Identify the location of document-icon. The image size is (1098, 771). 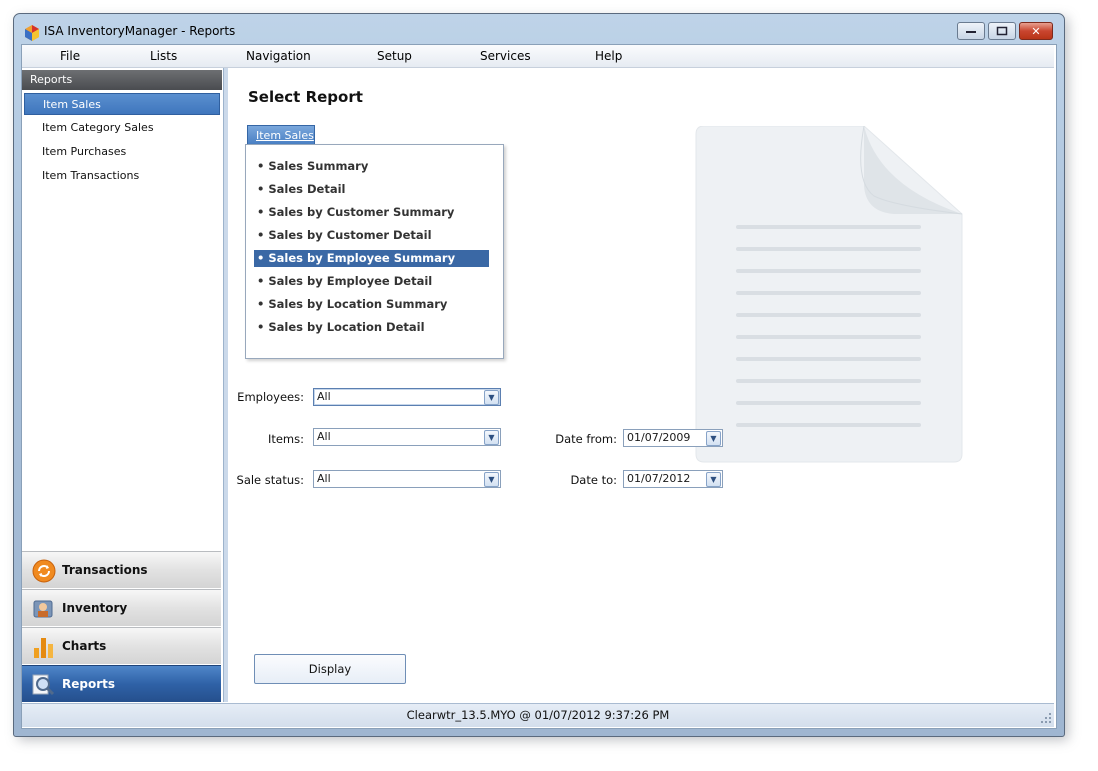
(829, 294).